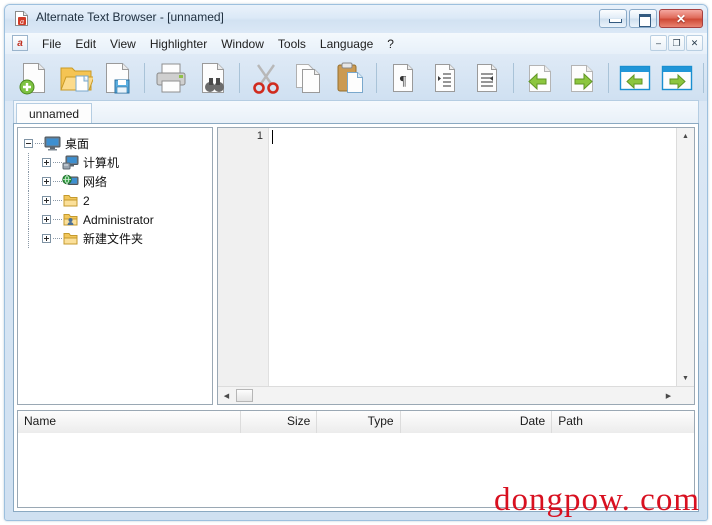  What do you see at coordinates (356, 112) in the screenshot?
I see `document-tab-strip: unnamed` at bounding box center [356, 112].